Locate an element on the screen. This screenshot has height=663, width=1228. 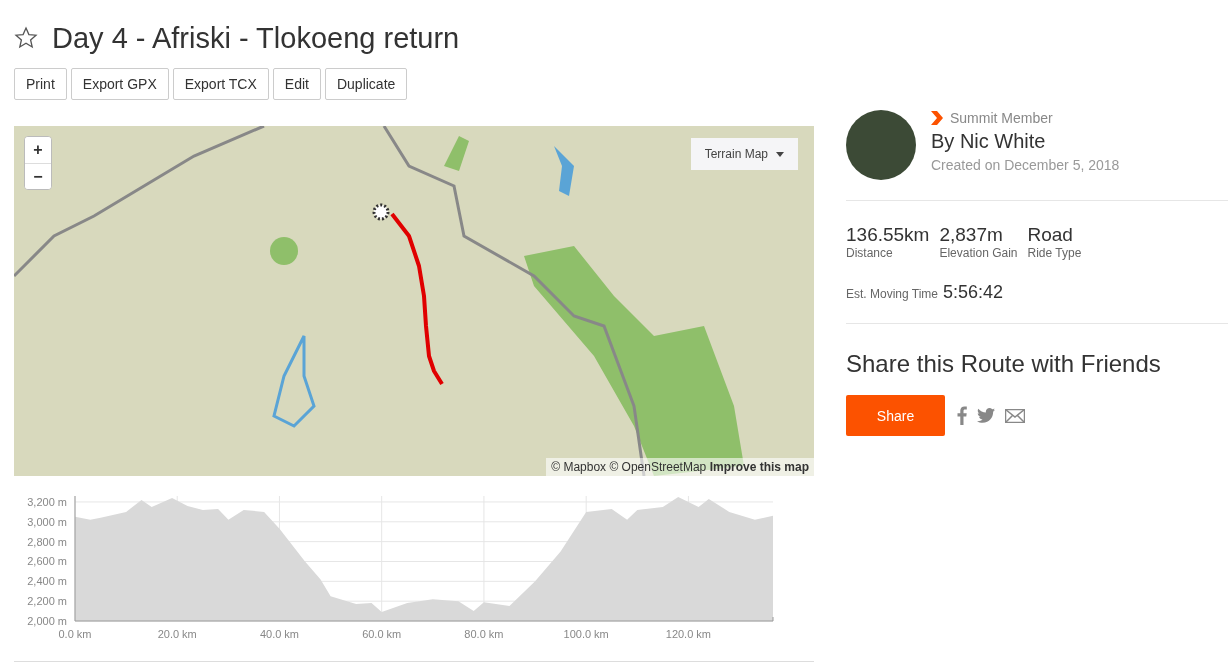
caret-icon is located at coordinates (780, 154).